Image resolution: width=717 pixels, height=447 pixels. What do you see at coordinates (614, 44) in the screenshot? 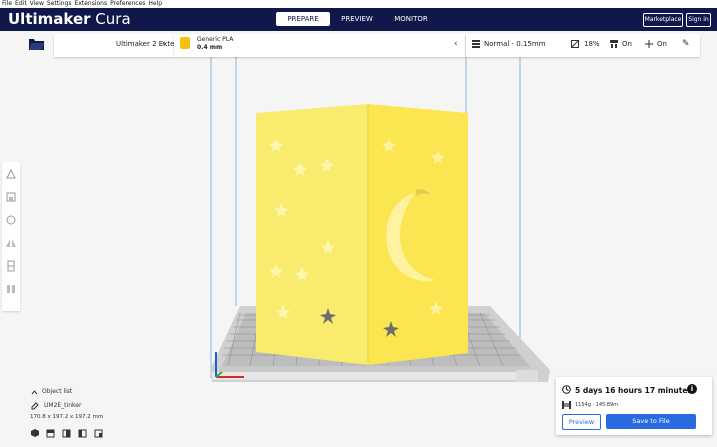
I see `support-icon` at bounding box center [614, 44].